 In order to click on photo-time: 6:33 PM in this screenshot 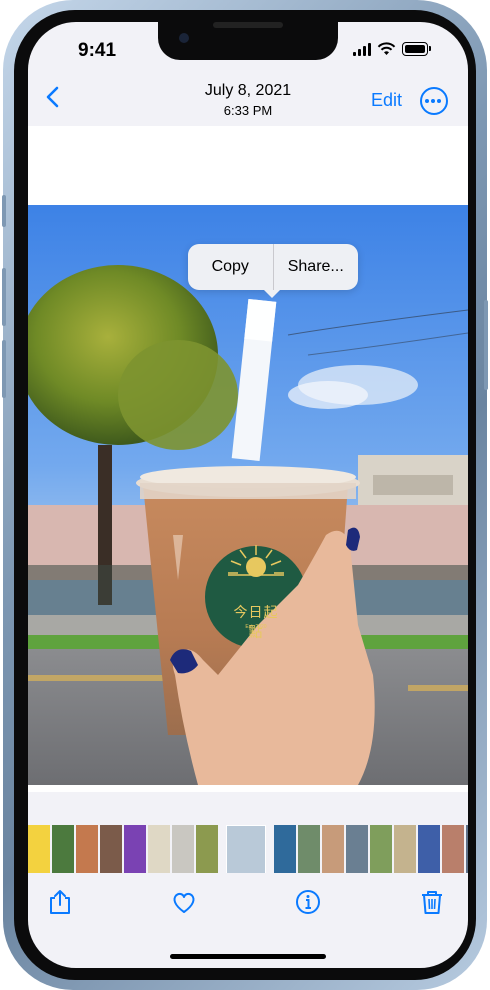, I will do `click(248, 110)`.